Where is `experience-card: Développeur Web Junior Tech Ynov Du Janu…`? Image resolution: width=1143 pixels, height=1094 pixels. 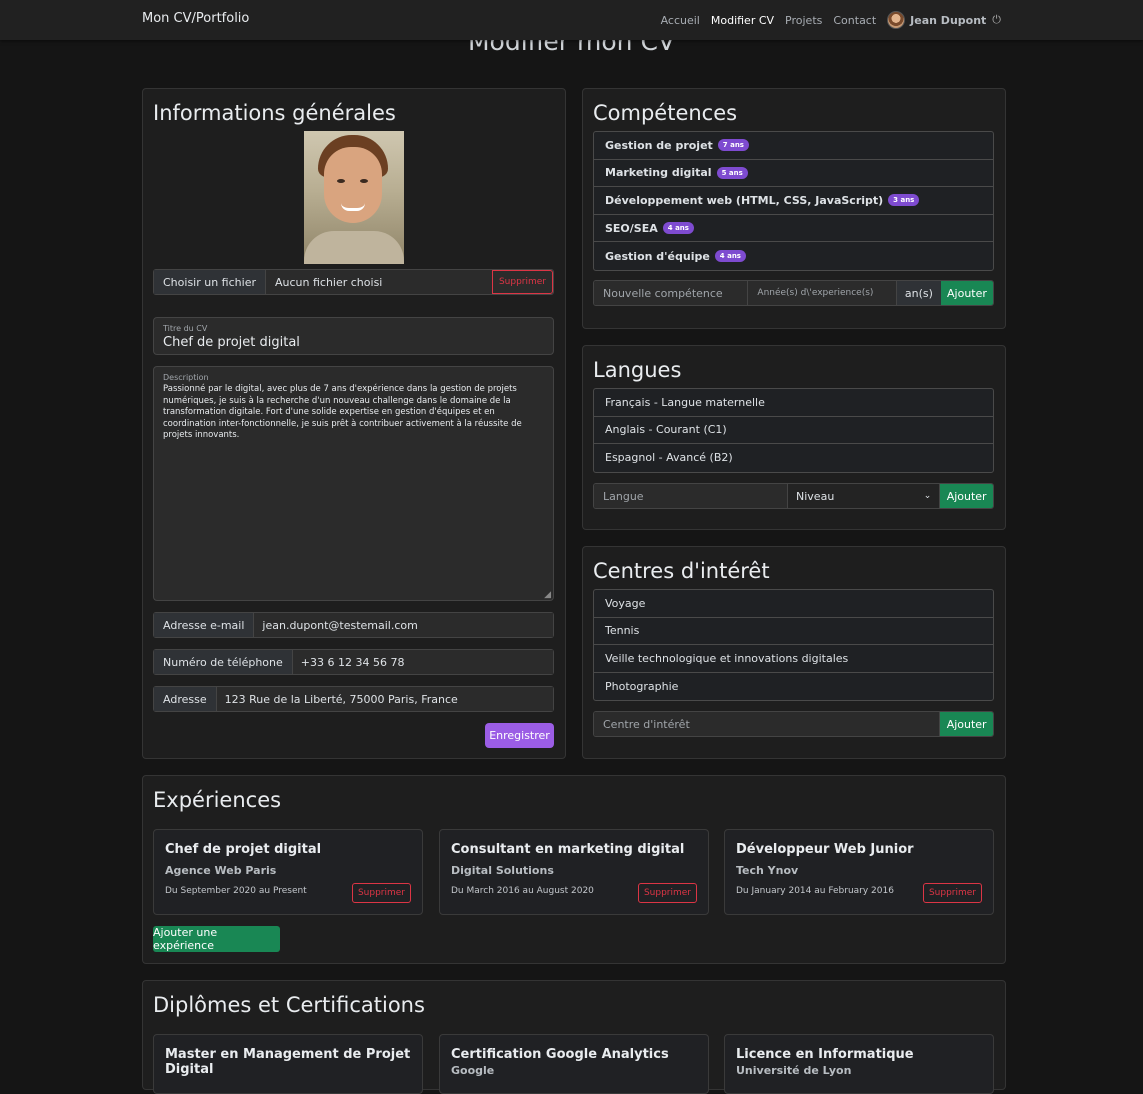
experience-card: Développeur Web Junior Tech Ynov Du Janu… is located at coordinates (859, 872).